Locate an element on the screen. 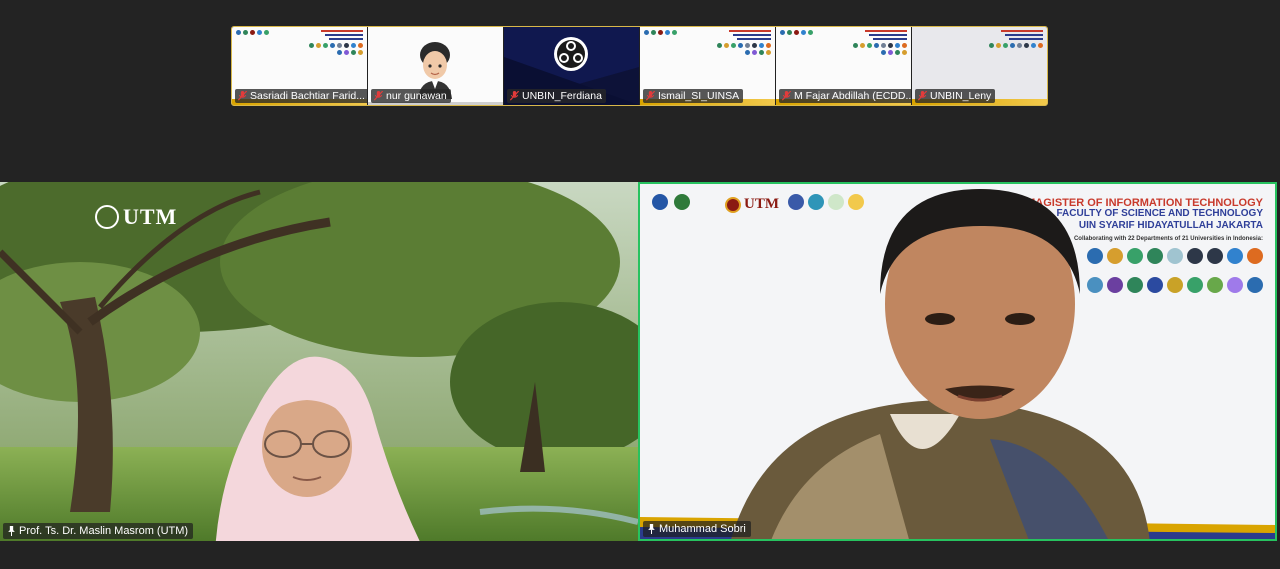 This screenshot has width=1280, height=569. participant-name: Prof. Ts. Dr. Maslin Masrom (UTM) is located at coordinates (104, 531).